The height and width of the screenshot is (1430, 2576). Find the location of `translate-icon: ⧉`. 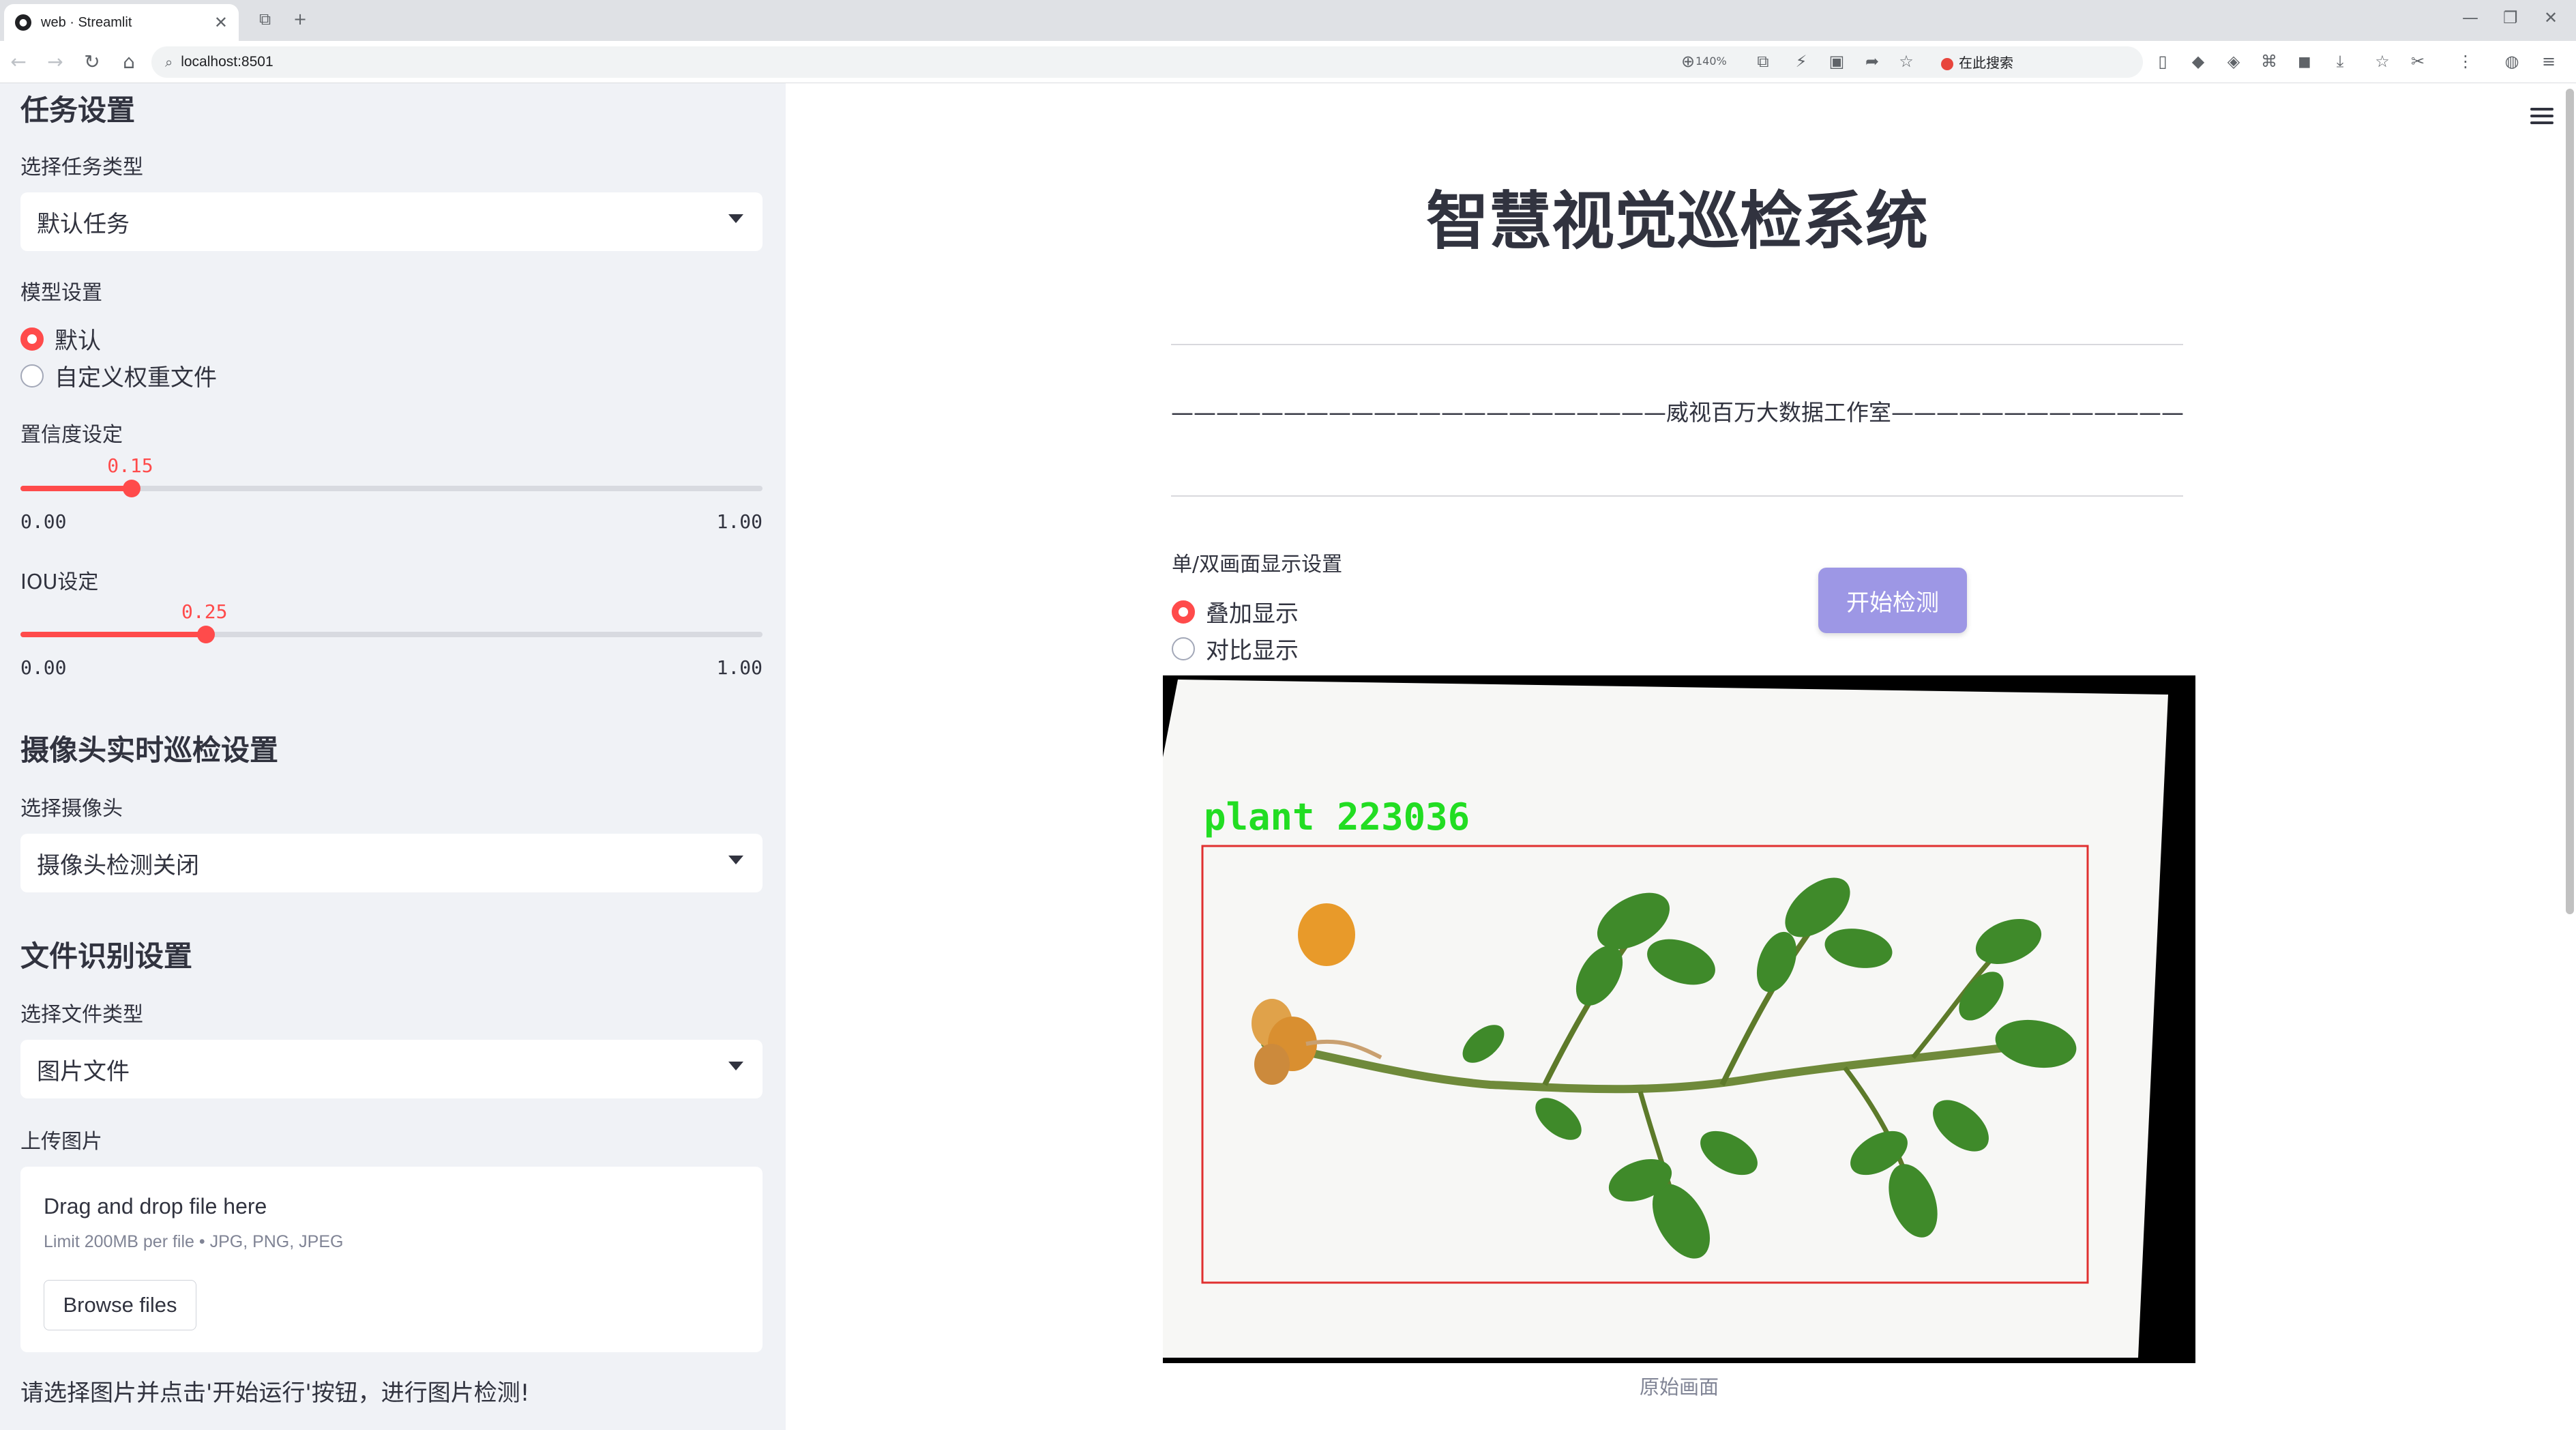

translate-icon: ⧉ is located at coordinates (1763, 62).